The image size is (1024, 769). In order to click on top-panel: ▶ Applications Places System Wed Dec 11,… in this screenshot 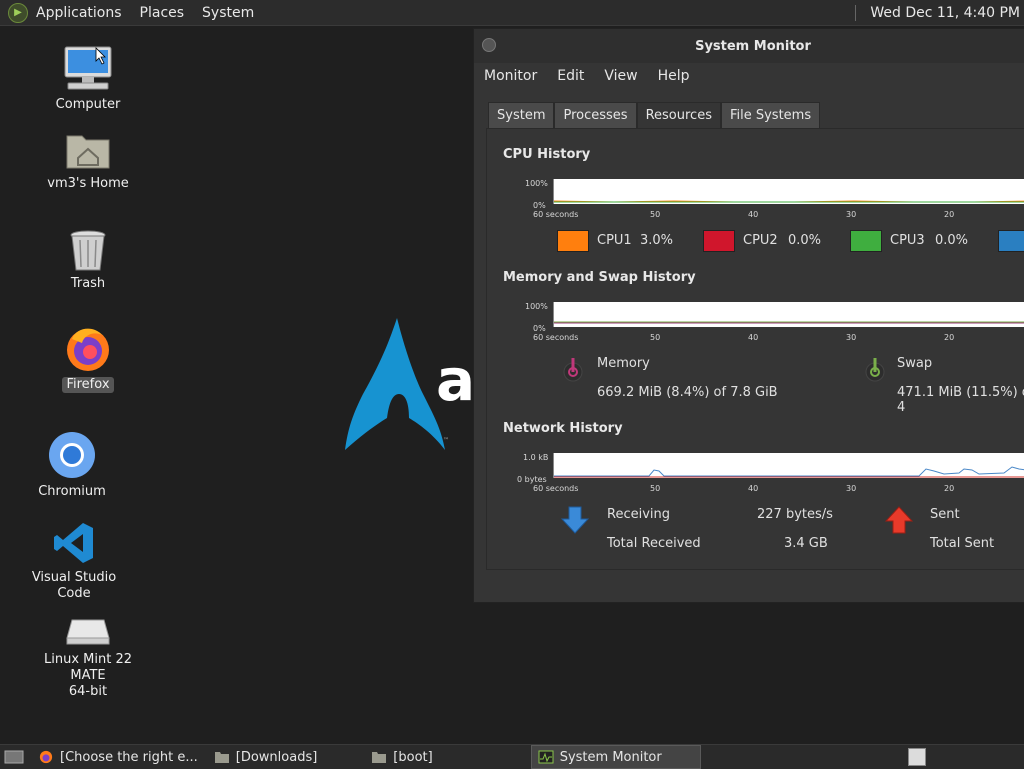, I will do `click(512, 13)`.